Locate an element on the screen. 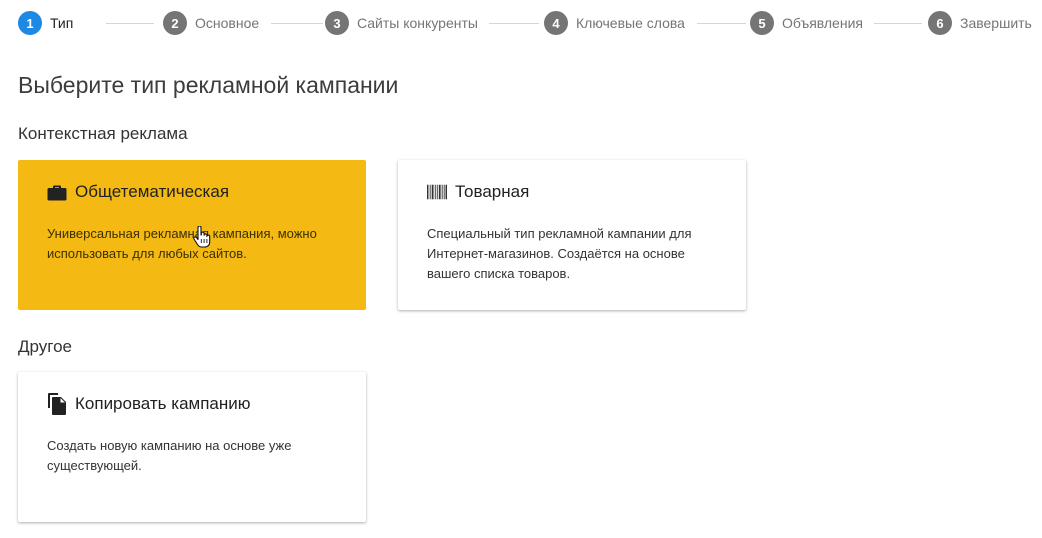  card-header: Товарная is located at coordinates (478, 192).